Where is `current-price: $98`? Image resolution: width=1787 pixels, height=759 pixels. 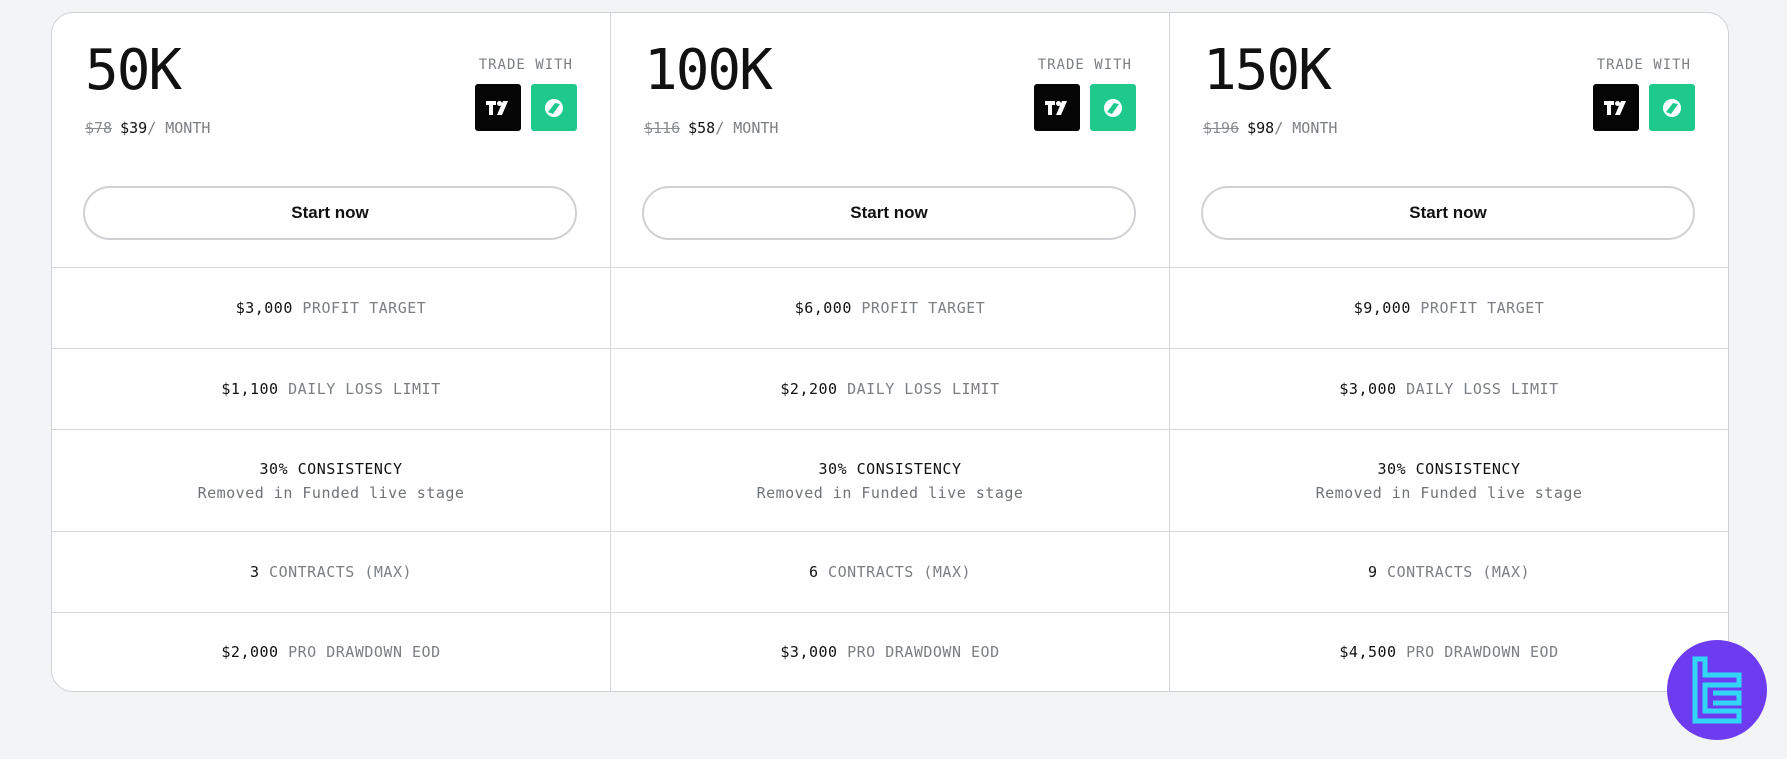 current-price: $98 is located at coordinates (1261, 128).